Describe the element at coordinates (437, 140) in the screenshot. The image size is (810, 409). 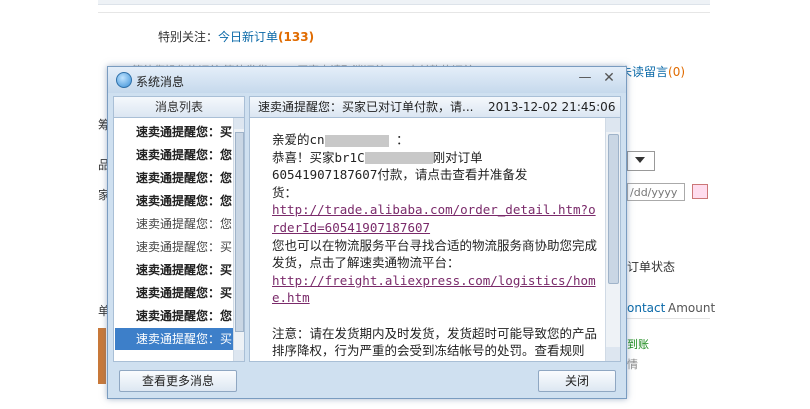
I see `greeting-line: 亲爱的cn ：` at that location.